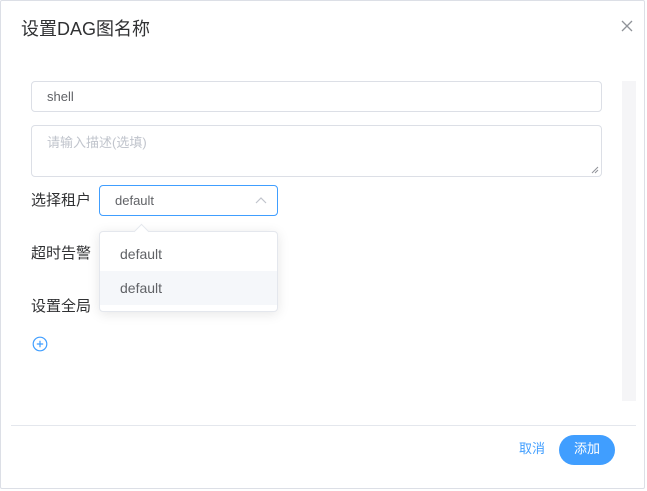 The height and width of the screenshot is (491, 647). What do you see at coordinates (61, 200) in the screenshot?
I see `tenant-label: 选择租户` at bounding box center [61, 200].